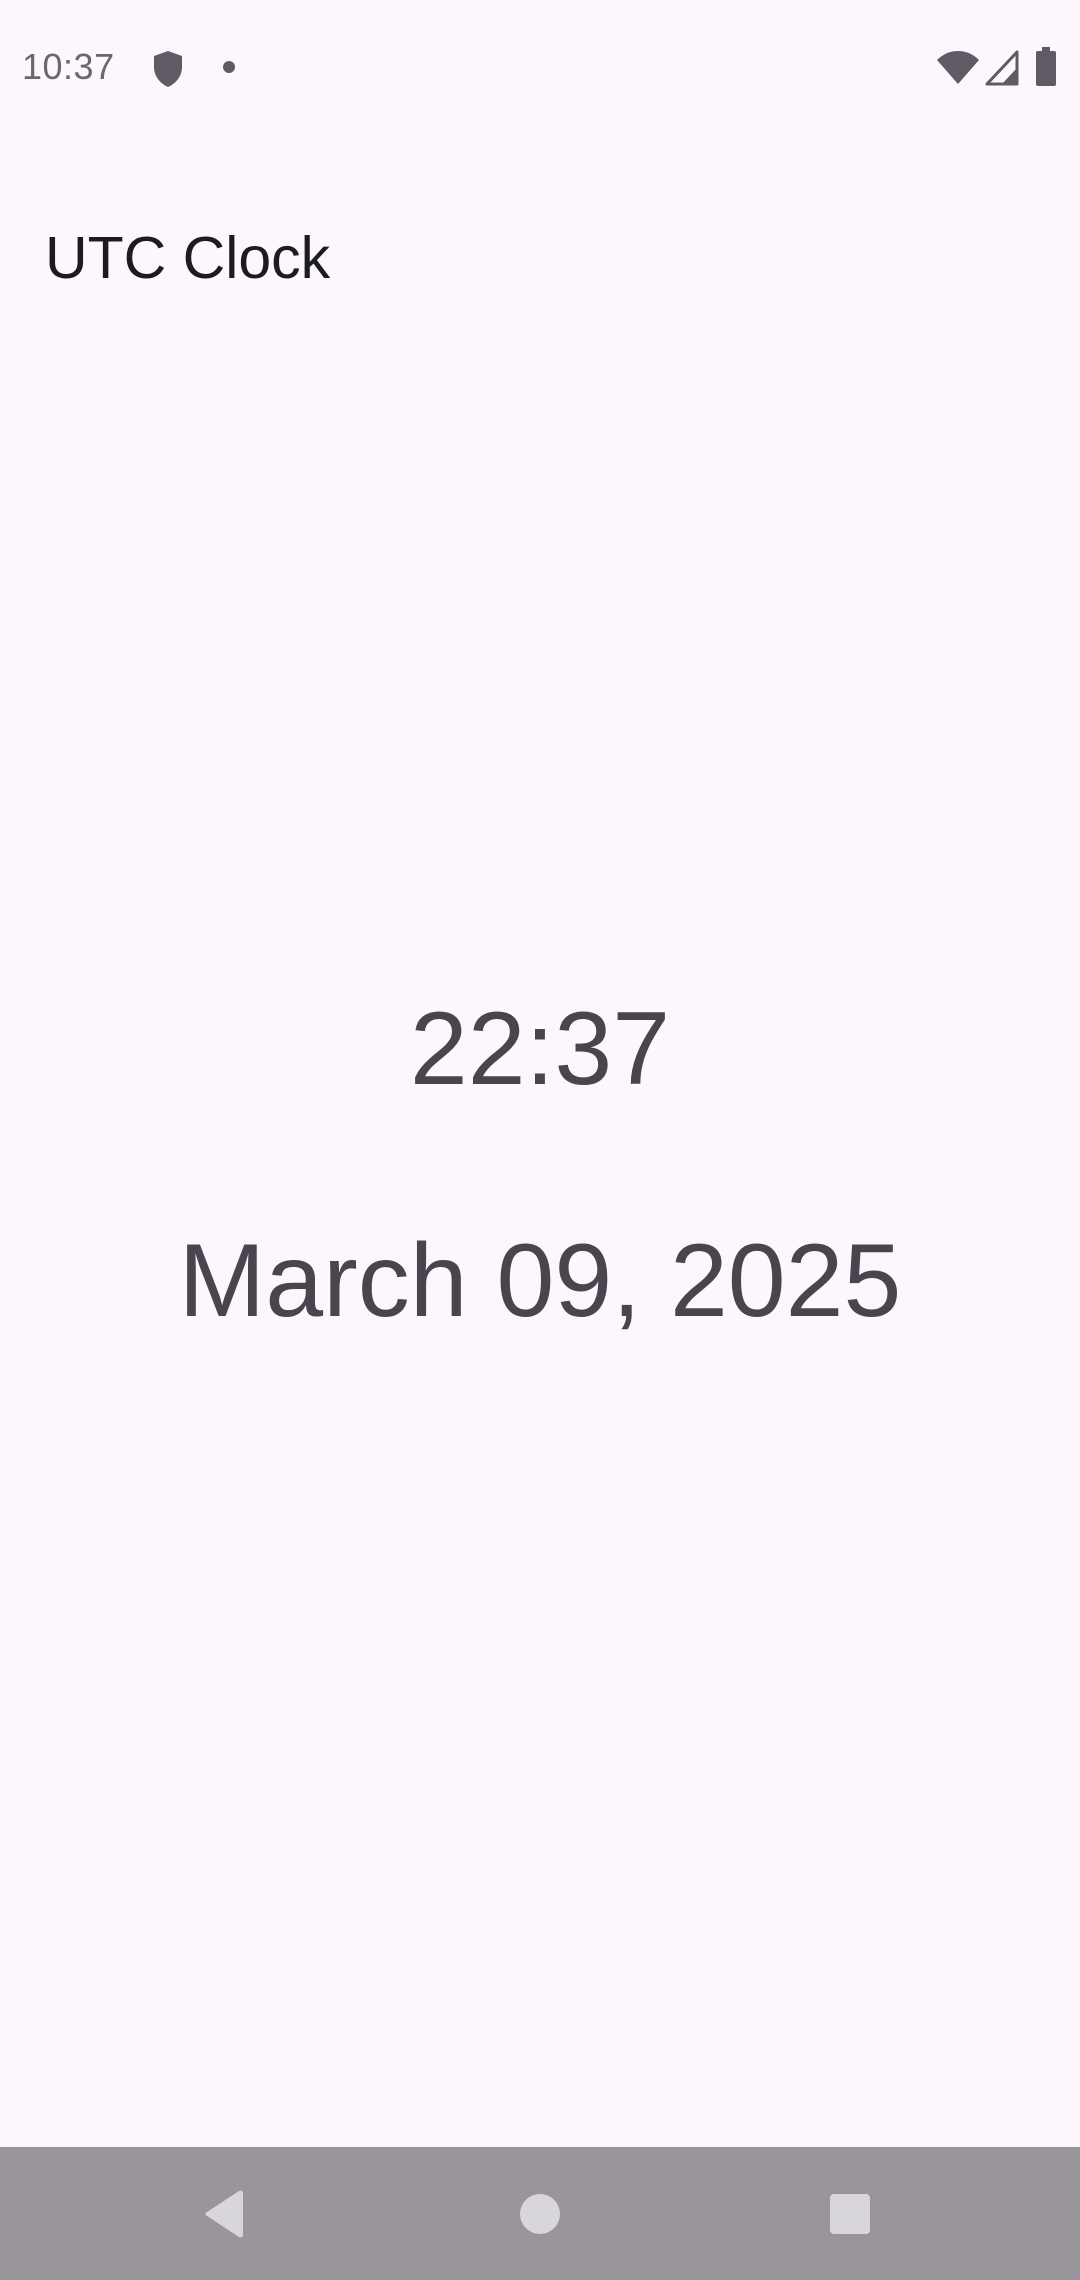 The image size is (1080, 2280). Describe the element at coordinates (540, 1049) in the screenshot. I see `clock-time: 22:37` at that location.